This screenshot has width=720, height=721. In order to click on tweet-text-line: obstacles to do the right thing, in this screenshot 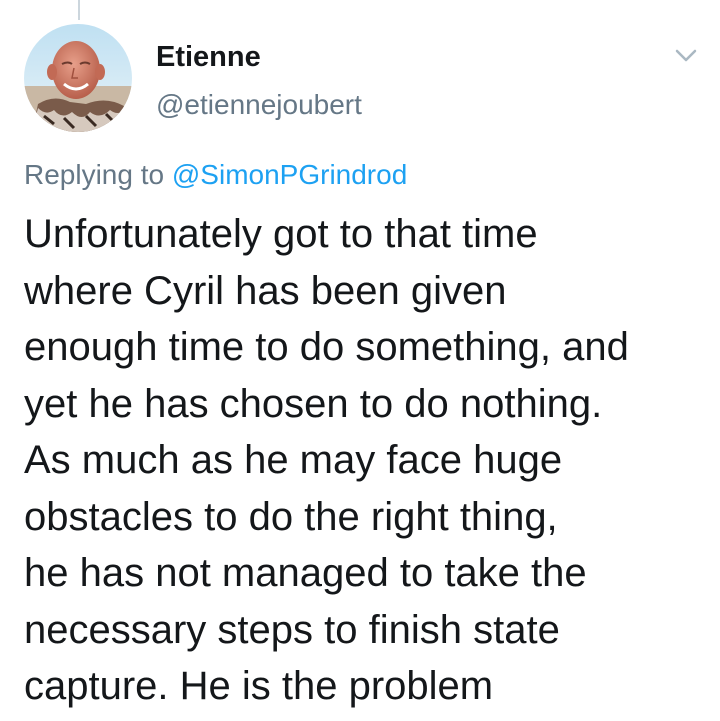, I will do `click(291, 516)`.